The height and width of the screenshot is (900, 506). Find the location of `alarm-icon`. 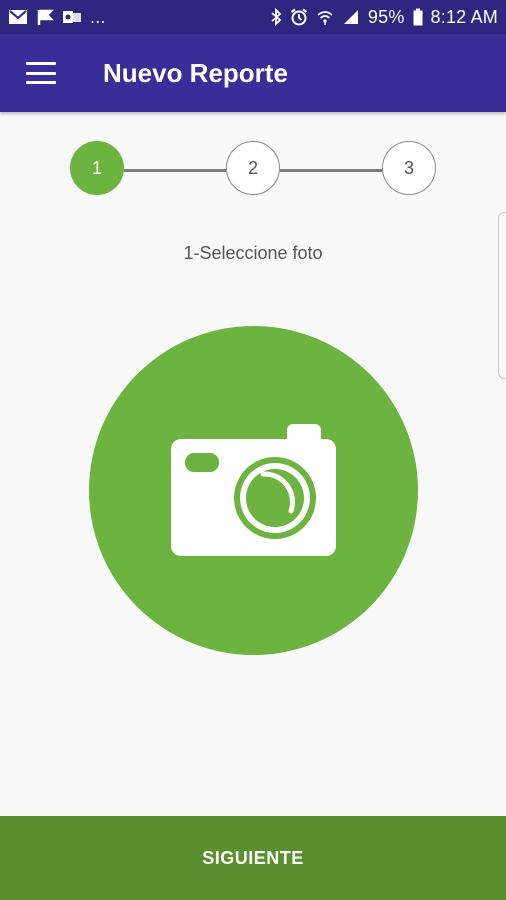

alarm-icon is located at coordinates (299, 17).